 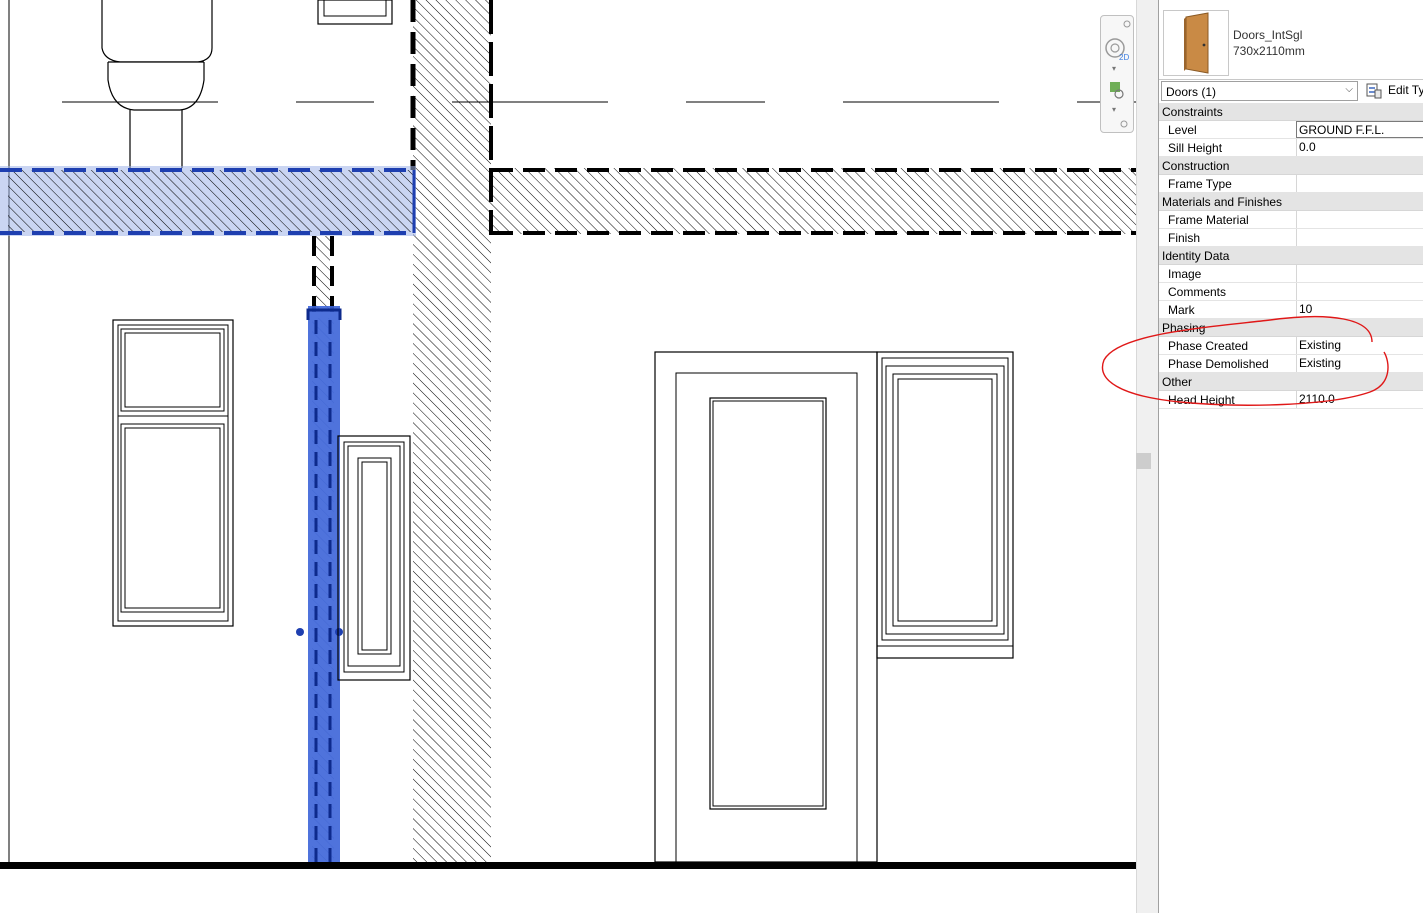 What do you see at coordinates (1195, 148) in the screenshot?
I see `property-label: Sill Height` at bounding box center [1195, 148].